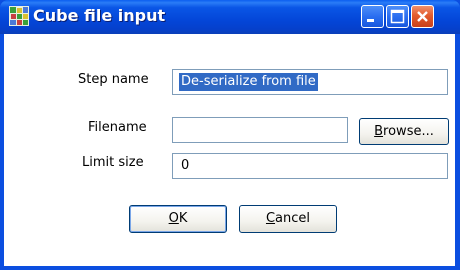 This screenshot has width=460, height=270. What do you see at coordinates (19, 16) in the screenshot?
I see `cube-app-icon` at bounding box center [19, 16].